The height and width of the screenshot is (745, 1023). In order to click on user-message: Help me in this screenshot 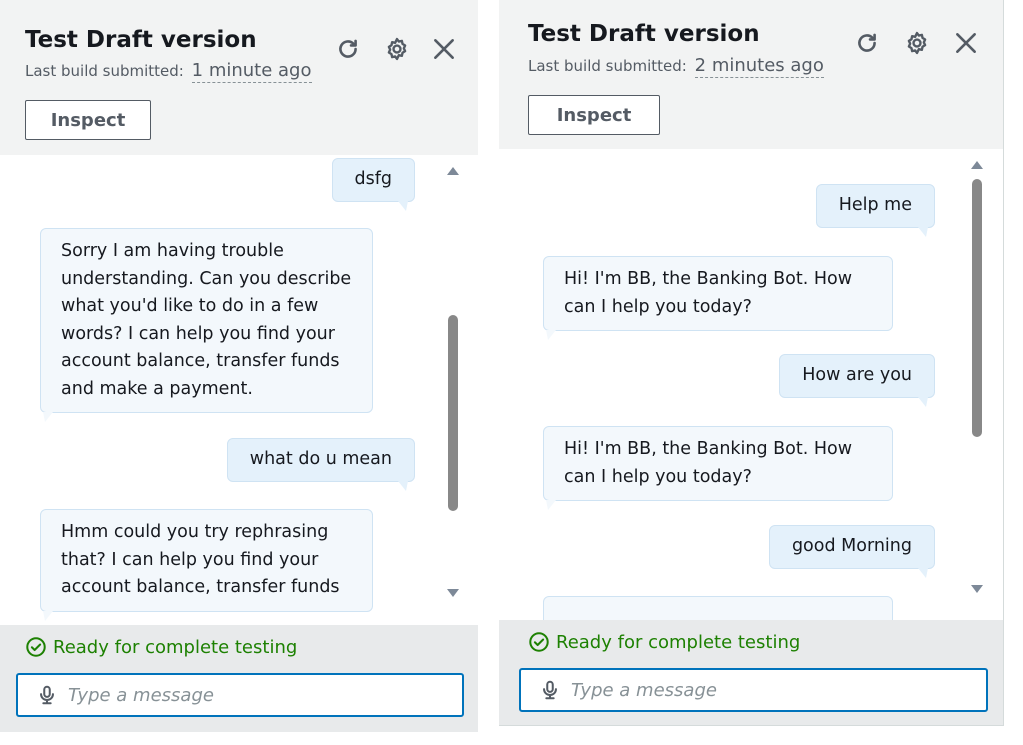, I will do `click(875, 210)`.